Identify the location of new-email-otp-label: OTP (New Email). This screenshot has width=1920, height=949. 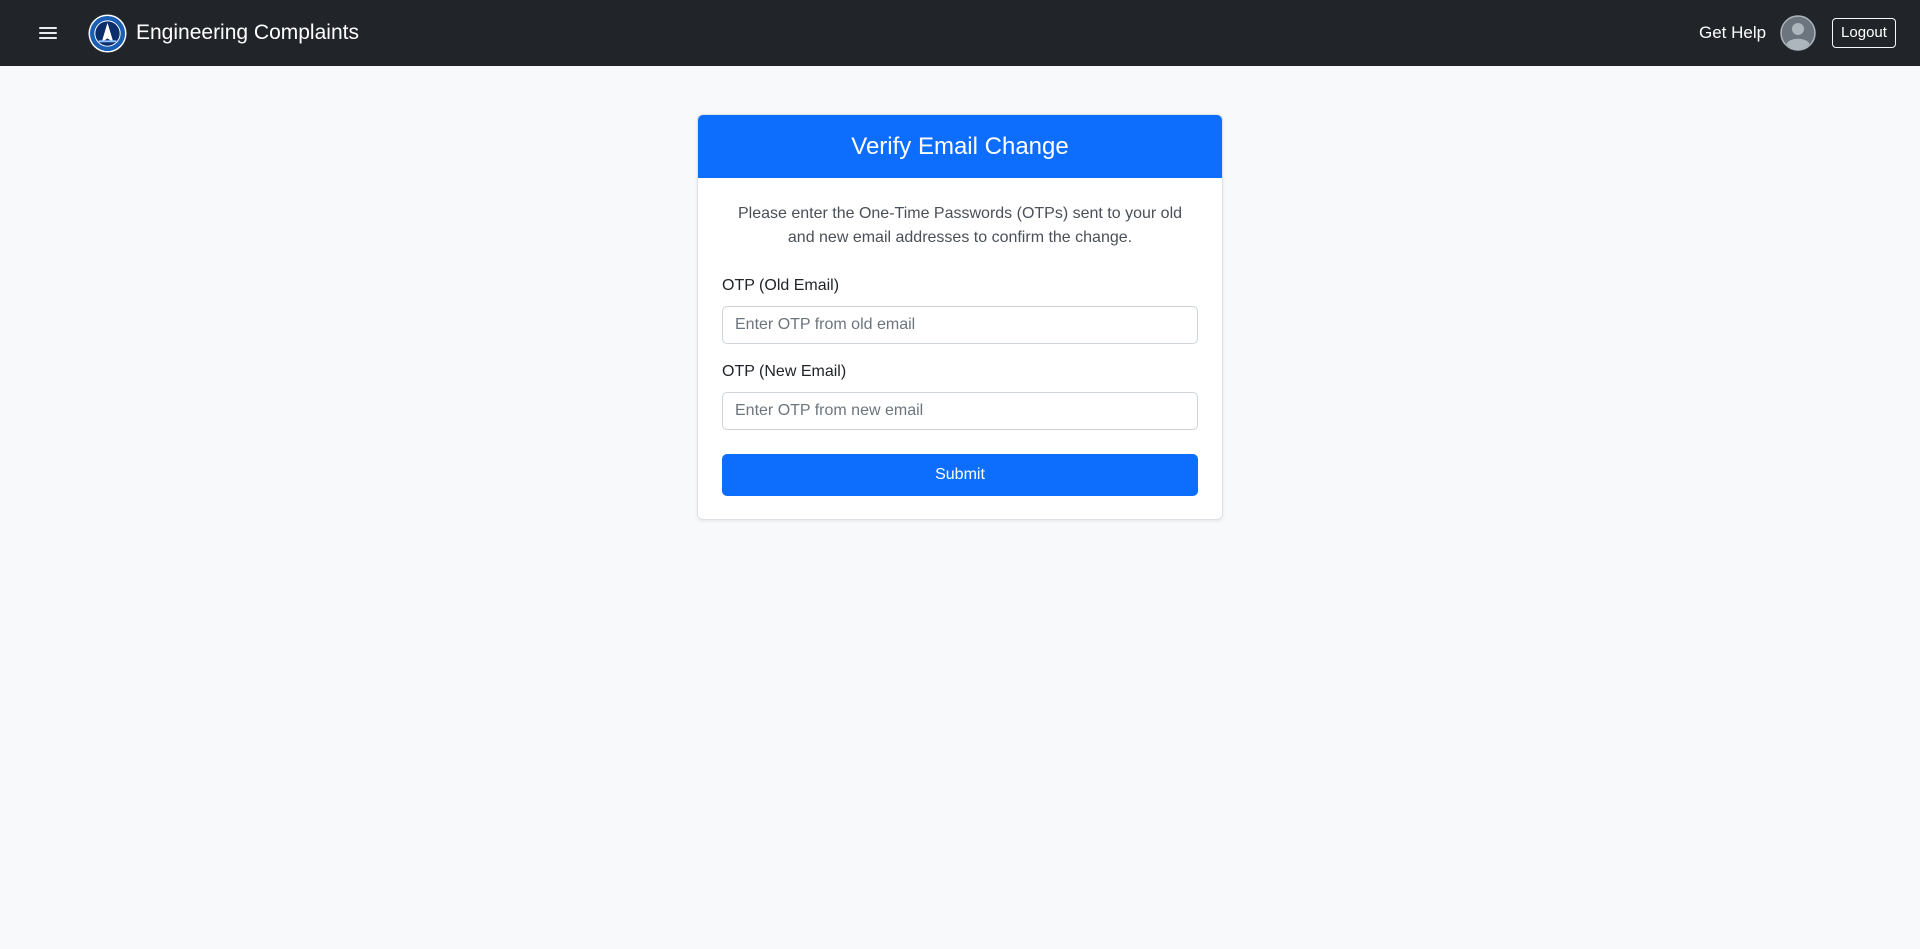
(784, 371).